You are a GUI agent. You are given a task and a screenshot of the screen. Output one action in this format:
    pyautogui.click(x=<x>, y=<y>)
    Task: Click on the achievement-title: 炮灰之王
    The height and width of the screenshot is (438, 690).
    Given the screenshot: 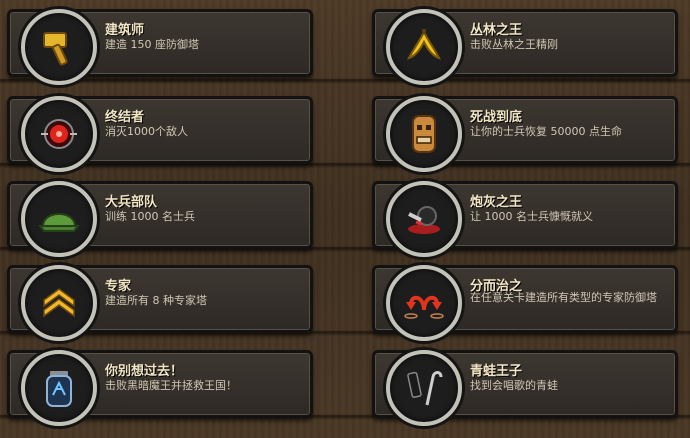 What is the action you would take?
    pyautogui.click(x=496, y=202)
    